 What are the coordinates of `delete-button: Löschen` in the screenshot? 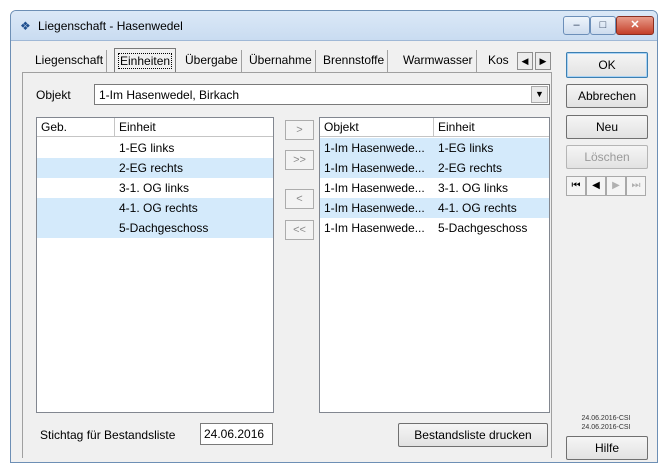 It's located at (607, 157).